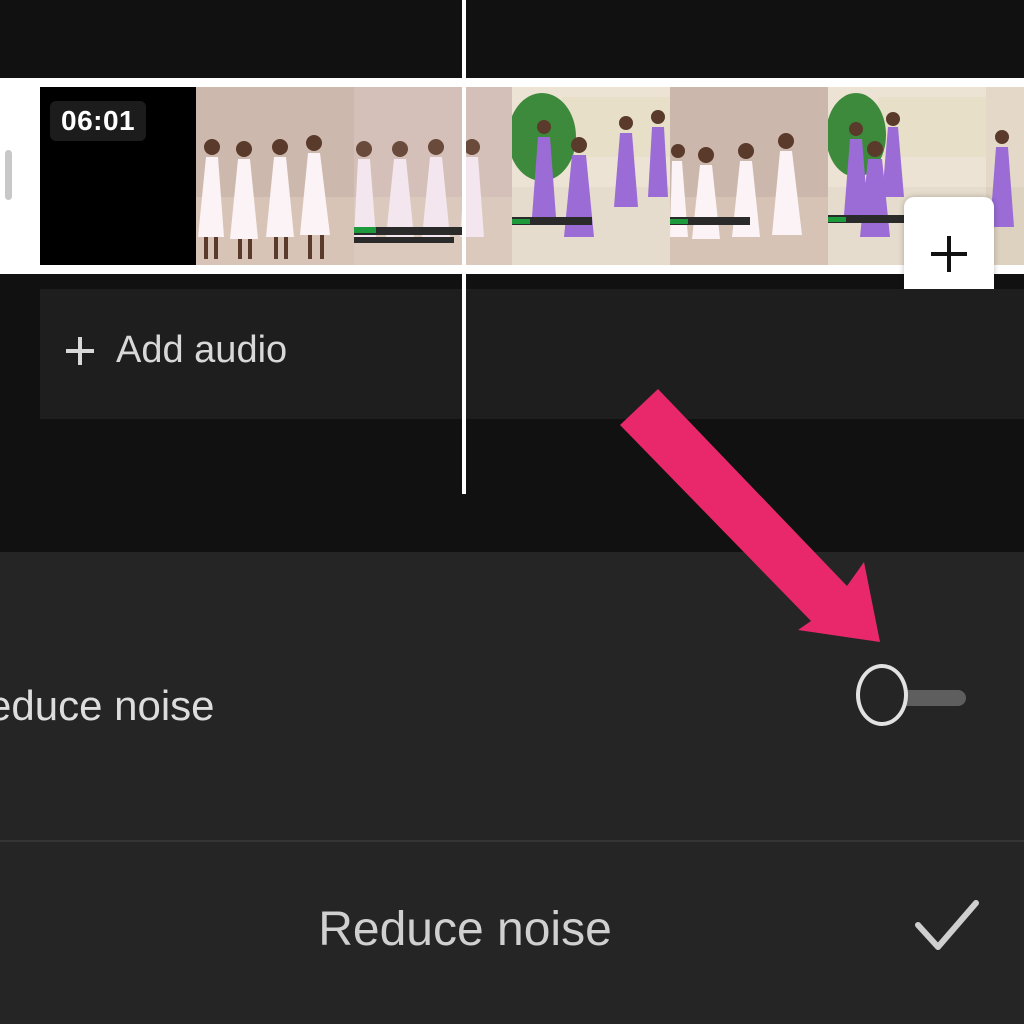  What do you see at coordinates (465, 929) in the screenshot?
I see `panel-title: Reduce noise` at bounding box center [465, 929].